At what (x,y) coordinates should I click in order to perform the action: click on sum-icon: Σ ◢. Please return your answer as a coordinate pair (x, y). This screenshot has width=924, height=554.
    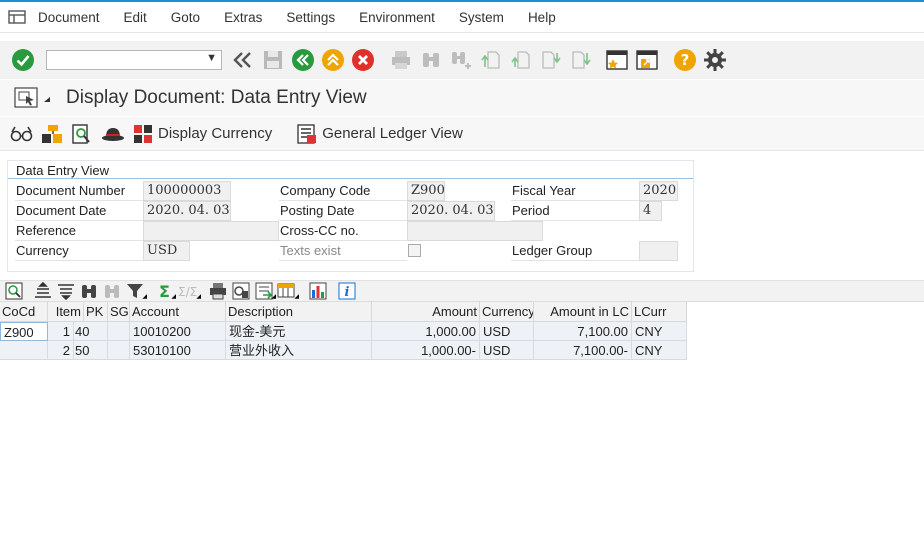
    Looking at the image, I should click on (165, 291).